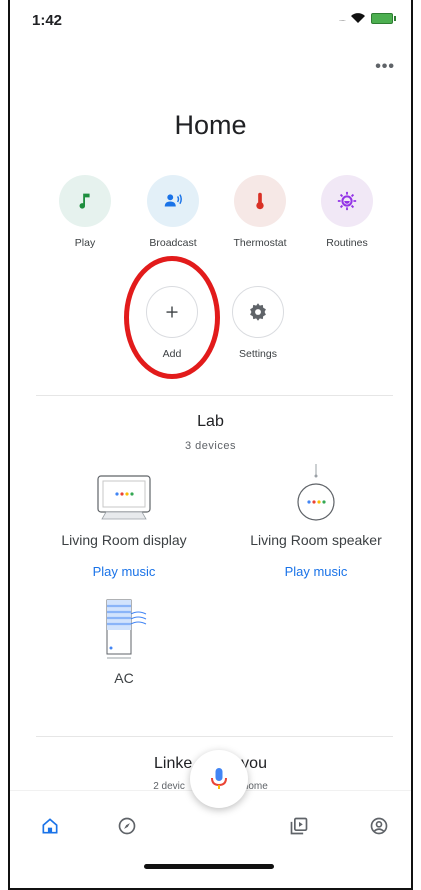 This screenshot has width=421, height=890. I want to click on media-icon, so click(299, 826).